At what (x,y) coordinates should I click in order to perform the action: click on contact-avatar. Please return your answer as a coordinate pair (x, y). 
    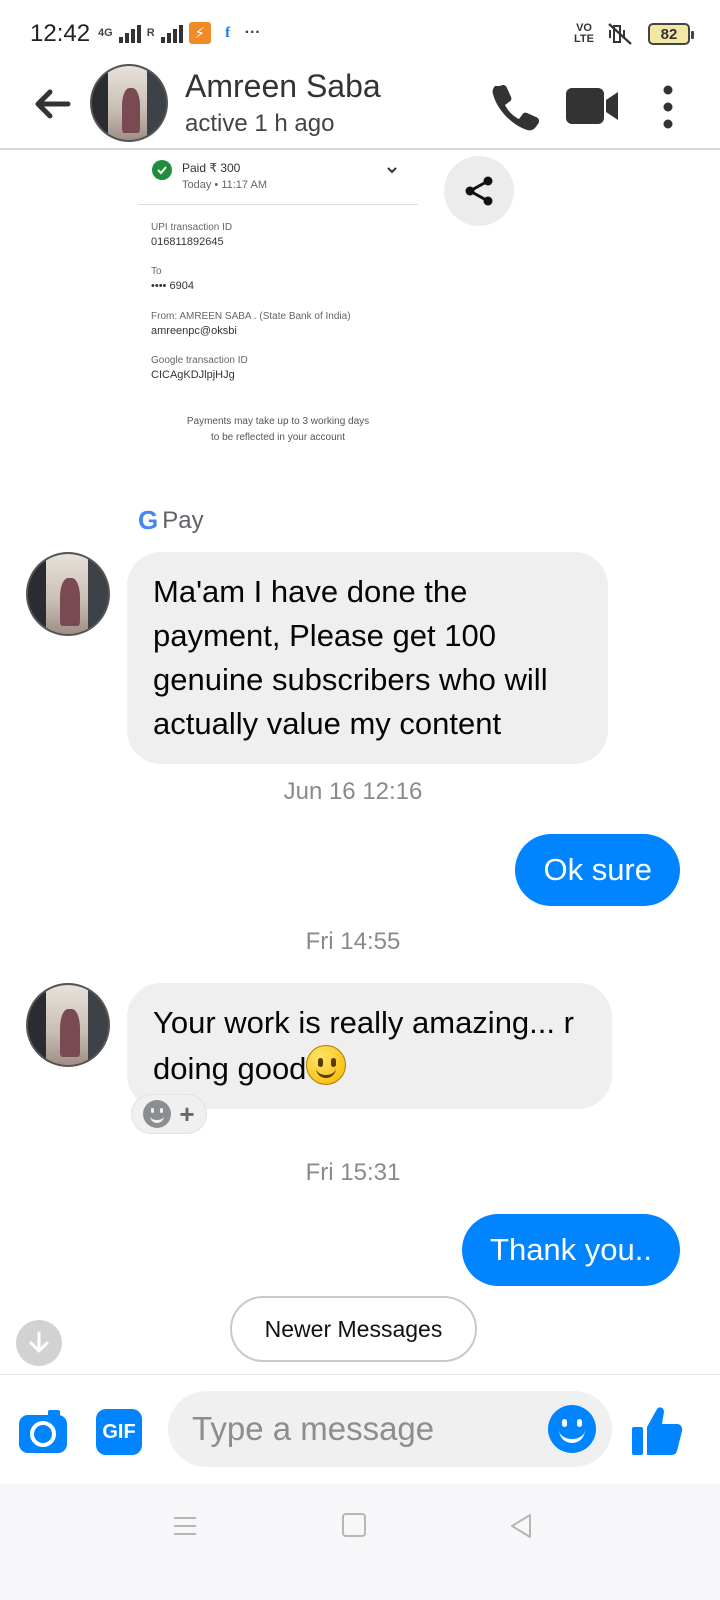
    Looking at the image, I should click on (129, 103).